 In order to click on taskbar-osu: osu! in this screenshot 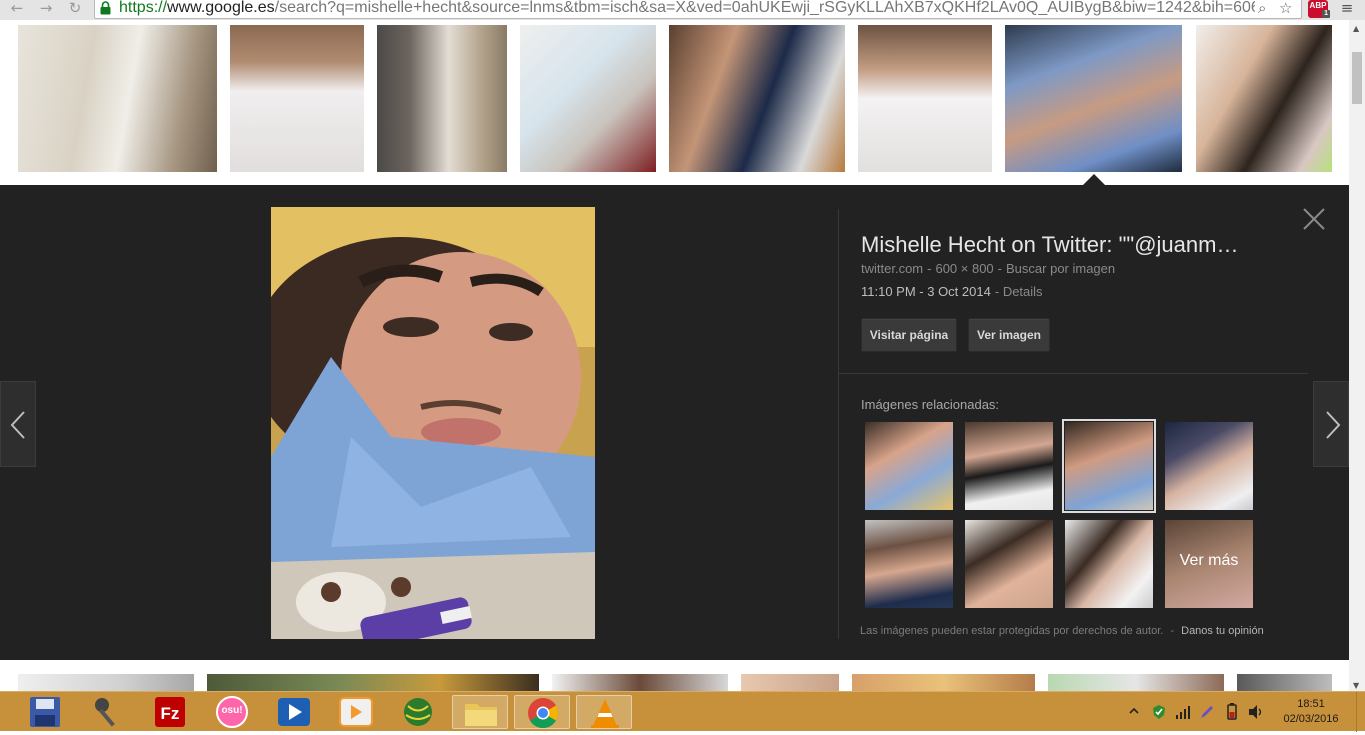, I will do `click(232, 712)`.